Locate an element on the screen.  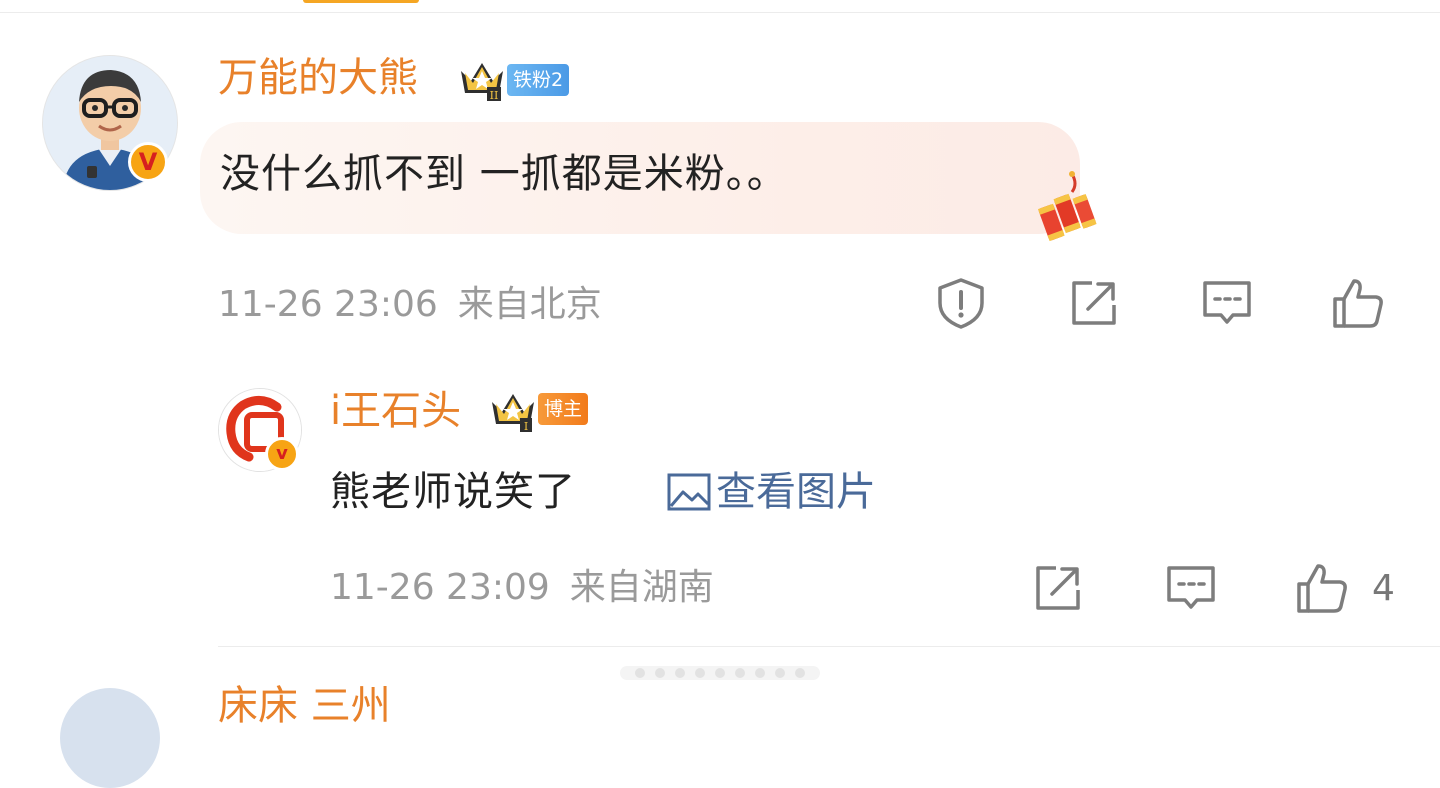
verified-badge: V is located at coordinates (148, 162).